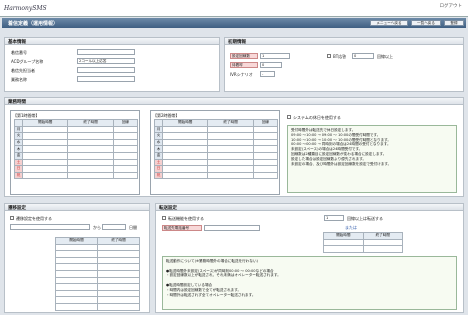 This screenshot has height=315, width=468. What do you see at coordinates (267, 74) in the screenshot?
I see `ivr-select: -` at bounding box center [267, 74].